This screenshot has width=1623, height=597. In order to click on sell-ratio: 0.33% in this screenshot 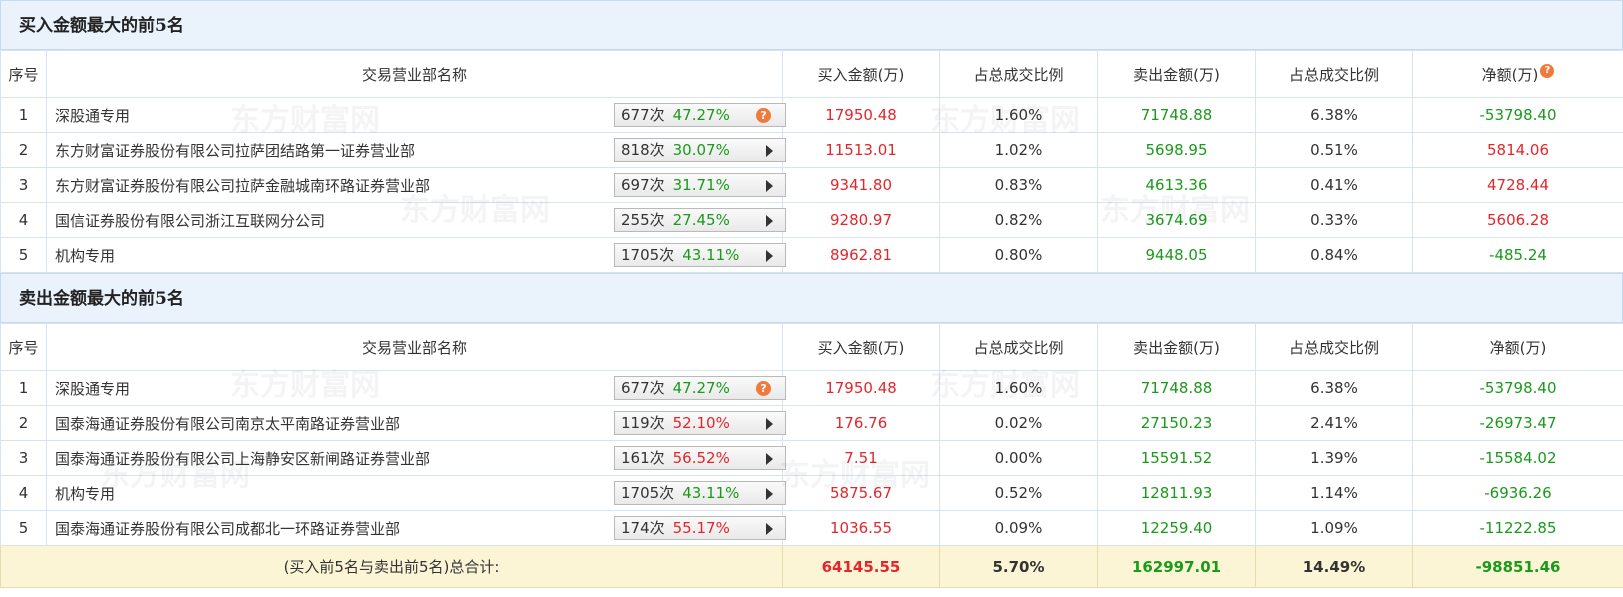, I will do `click(1334, 220)`.